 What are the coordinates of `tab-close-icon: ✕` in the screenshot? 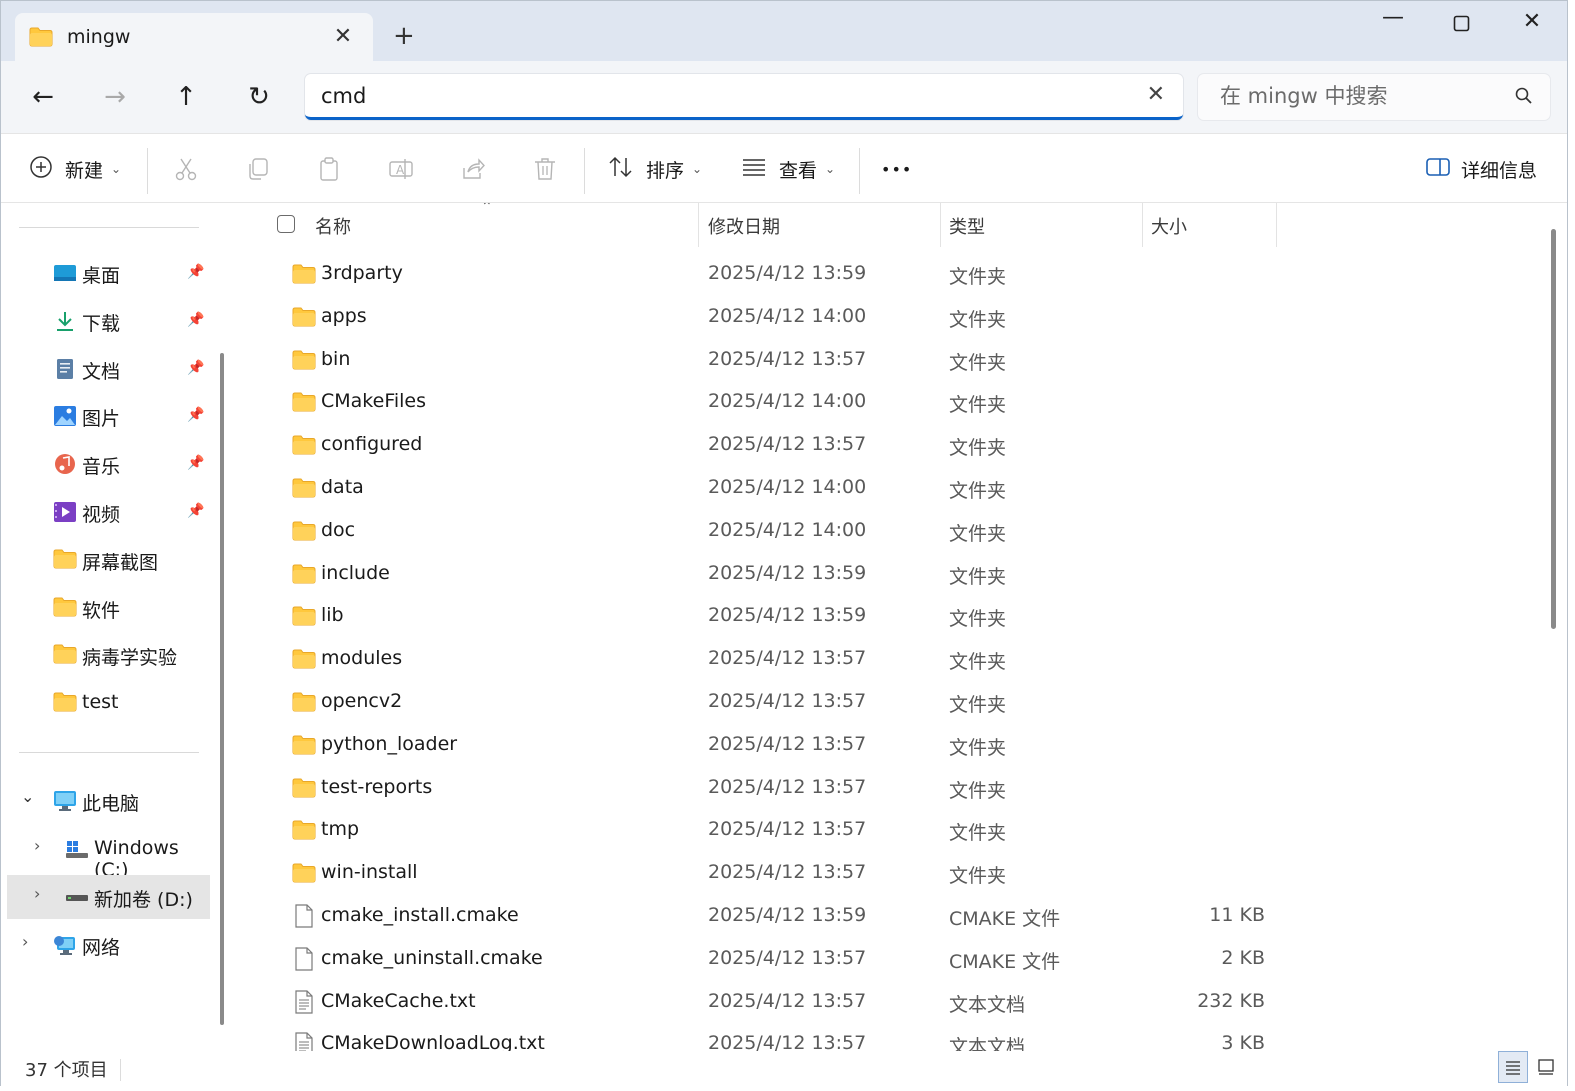 It's located at (343, 36).